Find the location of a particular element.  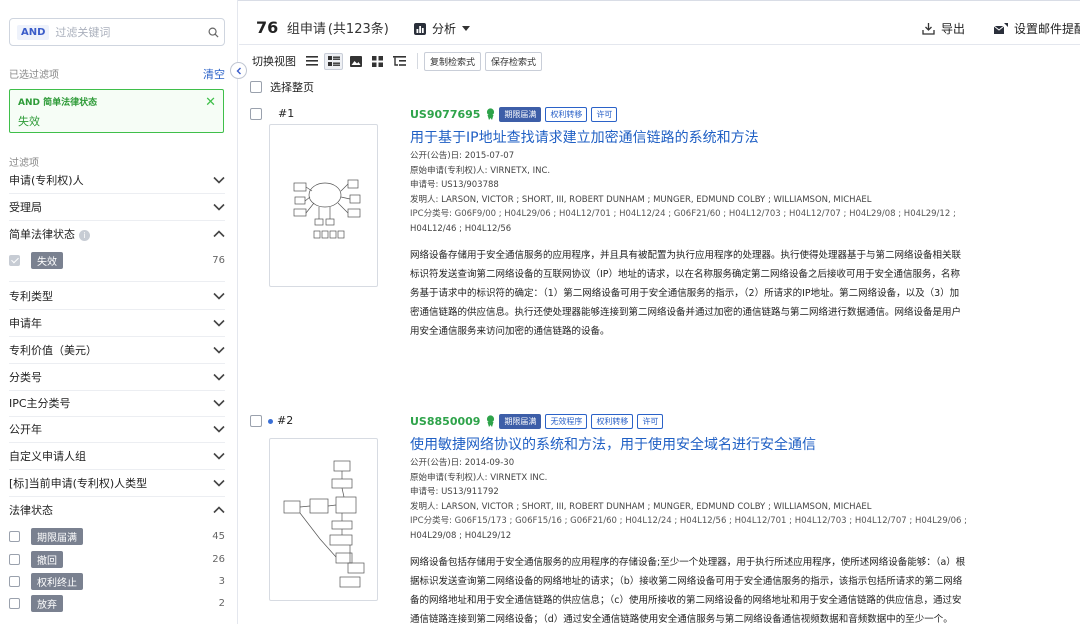

and-chip: AND is located at coordinates (33, 32).